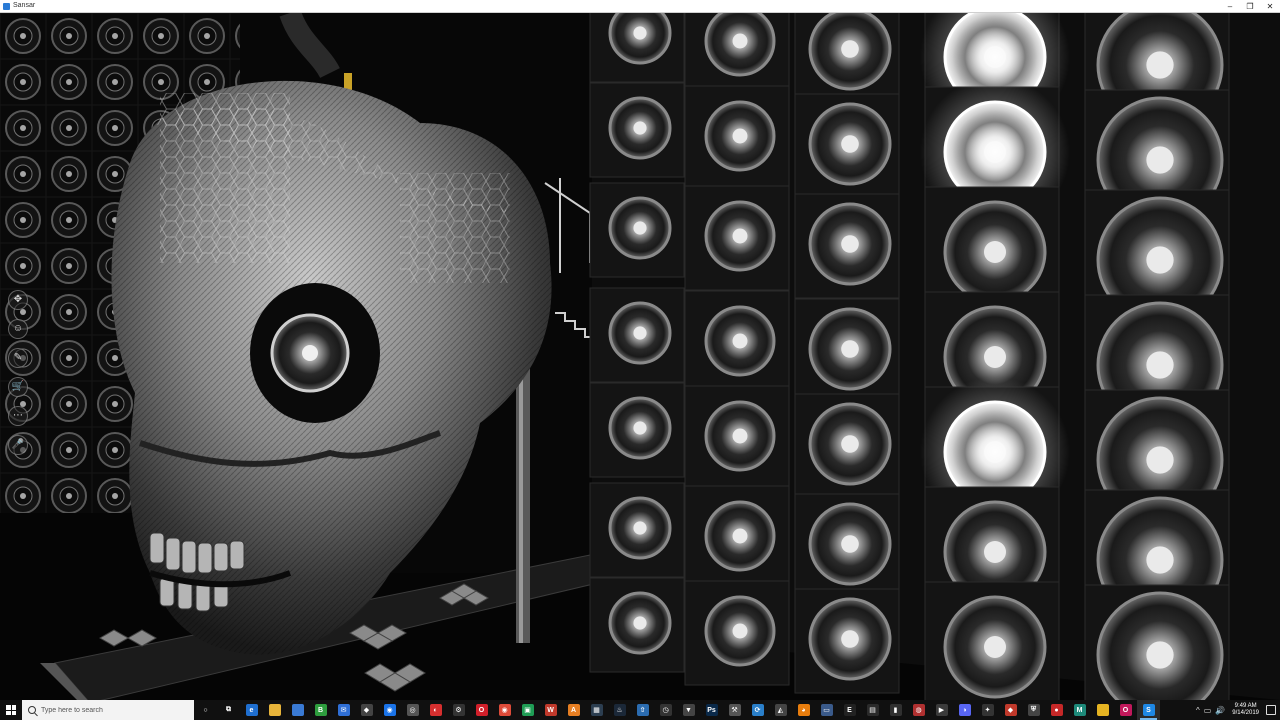 The height and width of the screenshot is (720, 1280). I want to click on search-input, so click(111, 710).